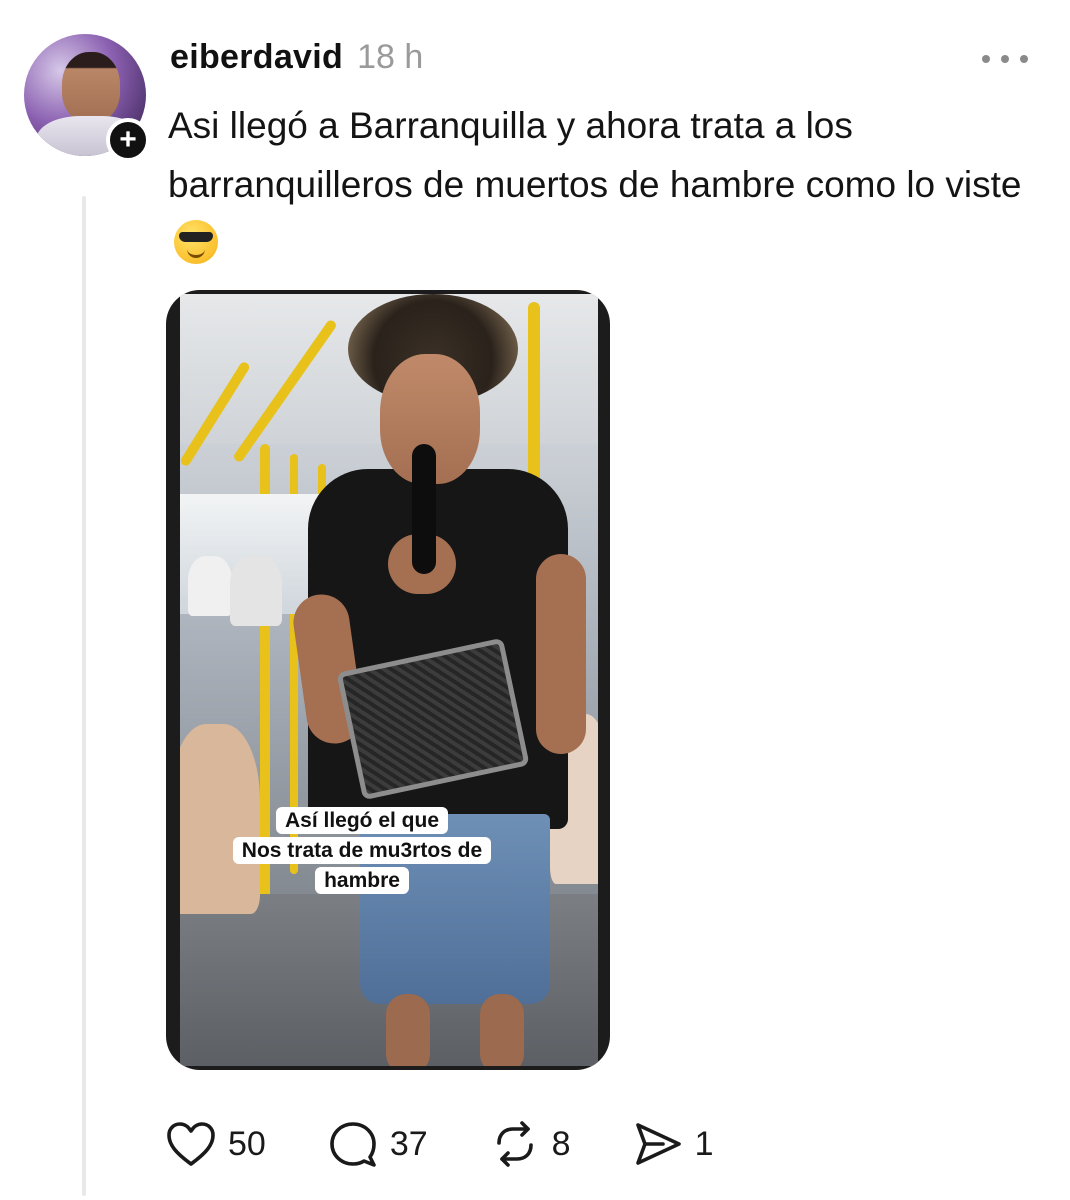 The image size is (1070, 1200). Describe the element at coordinates (84, 696) in the screenshot. I see `thread-line` at that location.